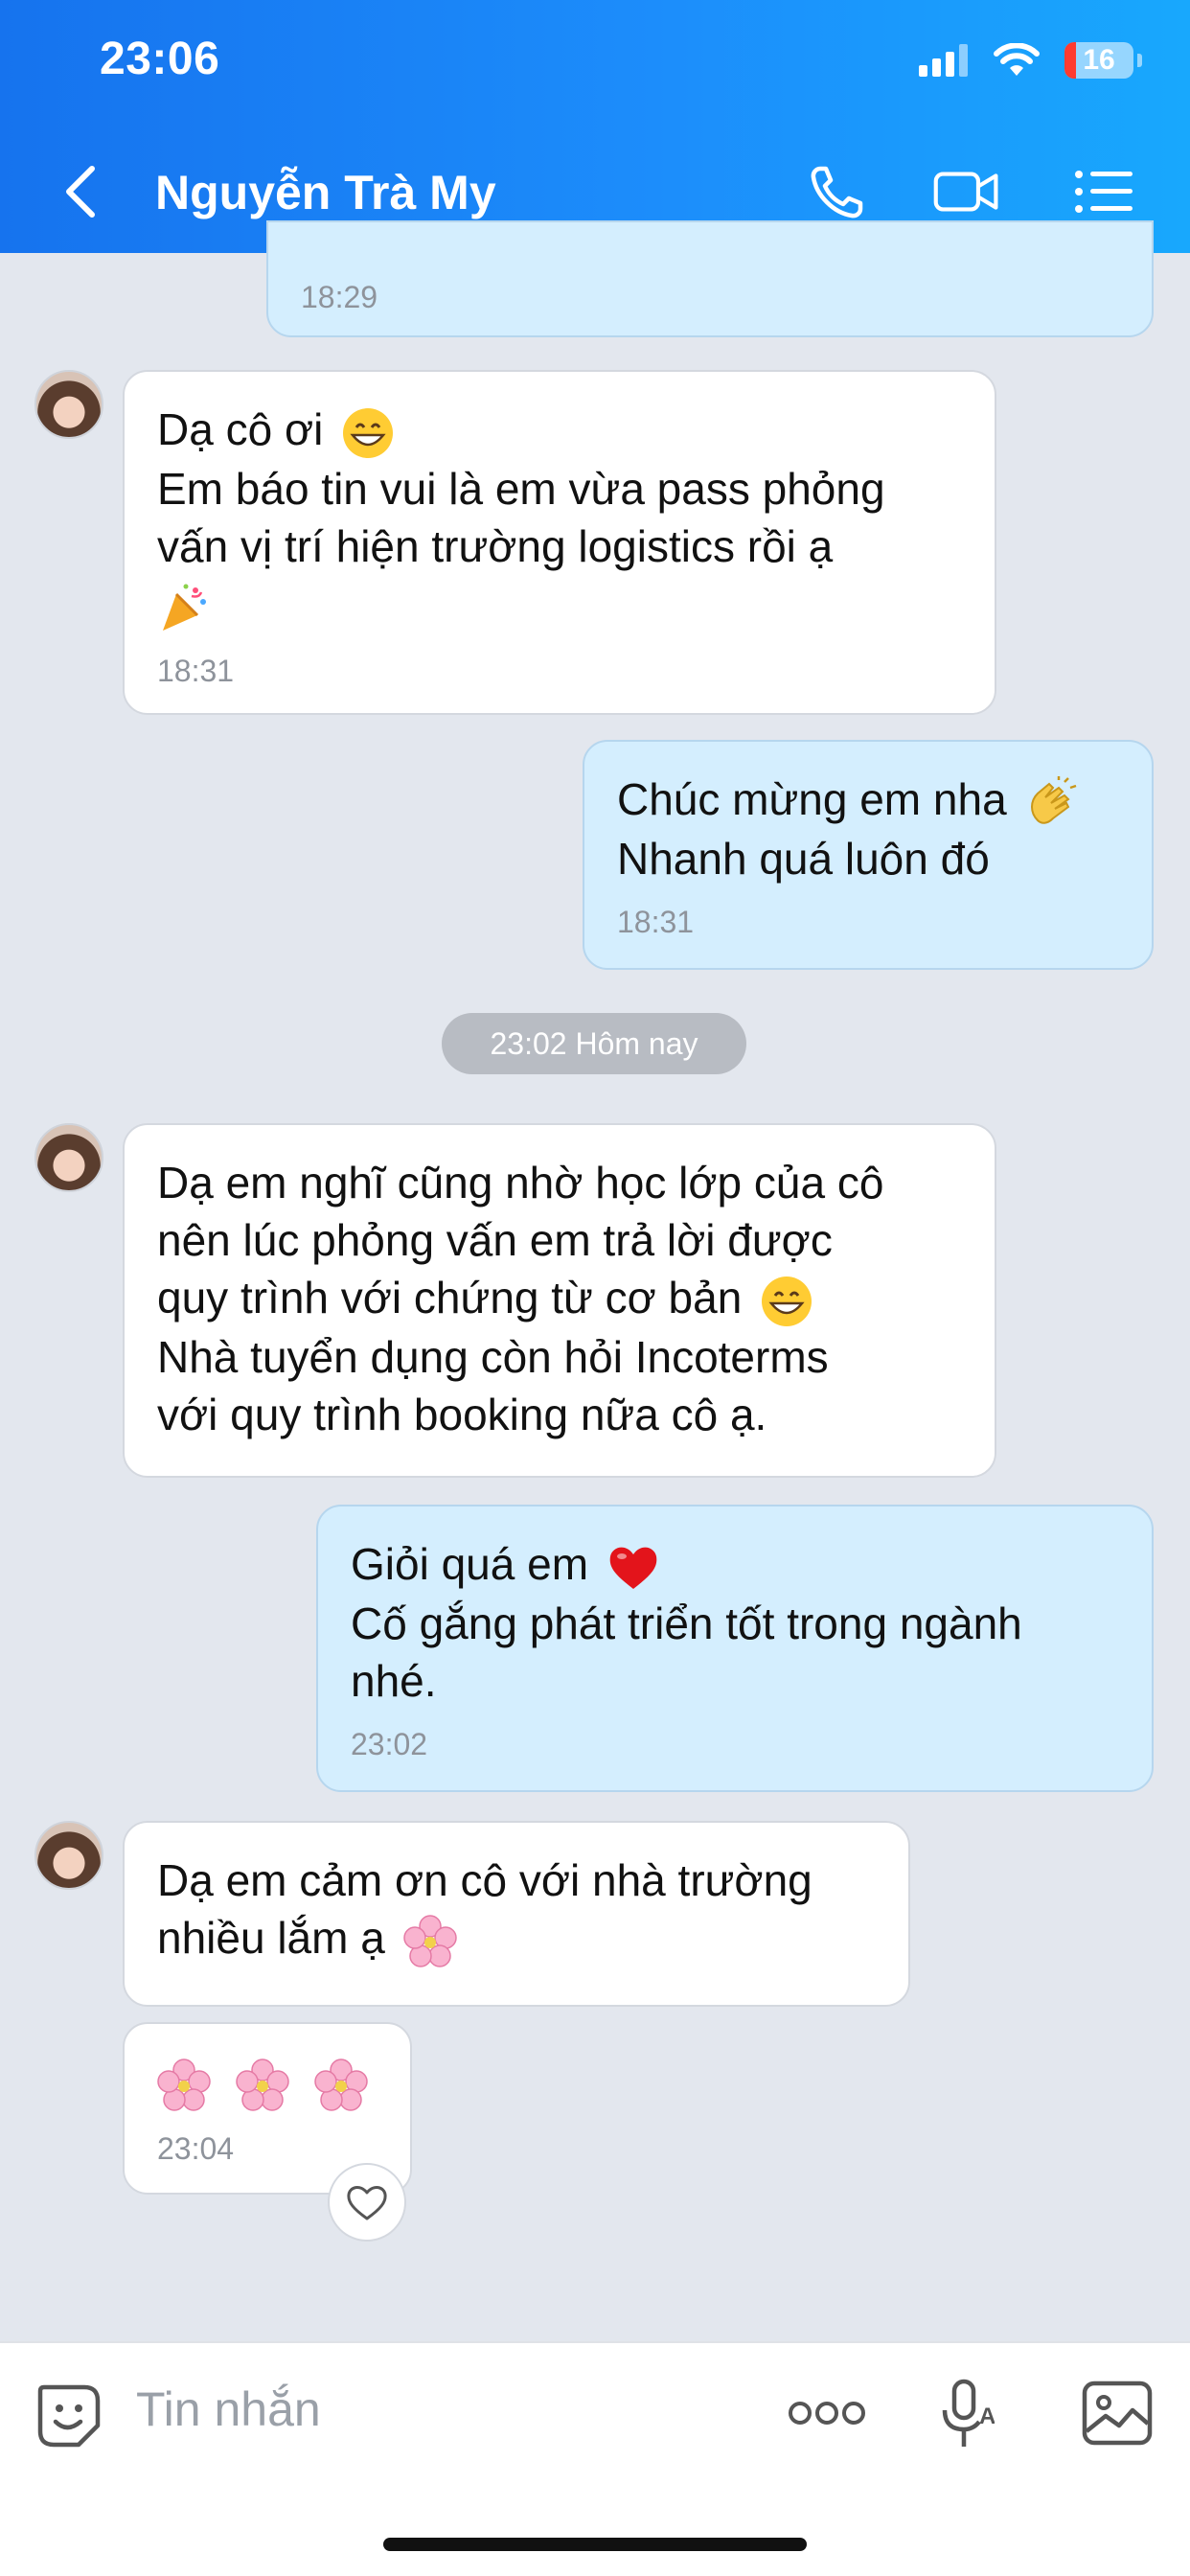 This screenshot has height=2576, width=1190. I want to click on react-like-button, so click(367, 2202).